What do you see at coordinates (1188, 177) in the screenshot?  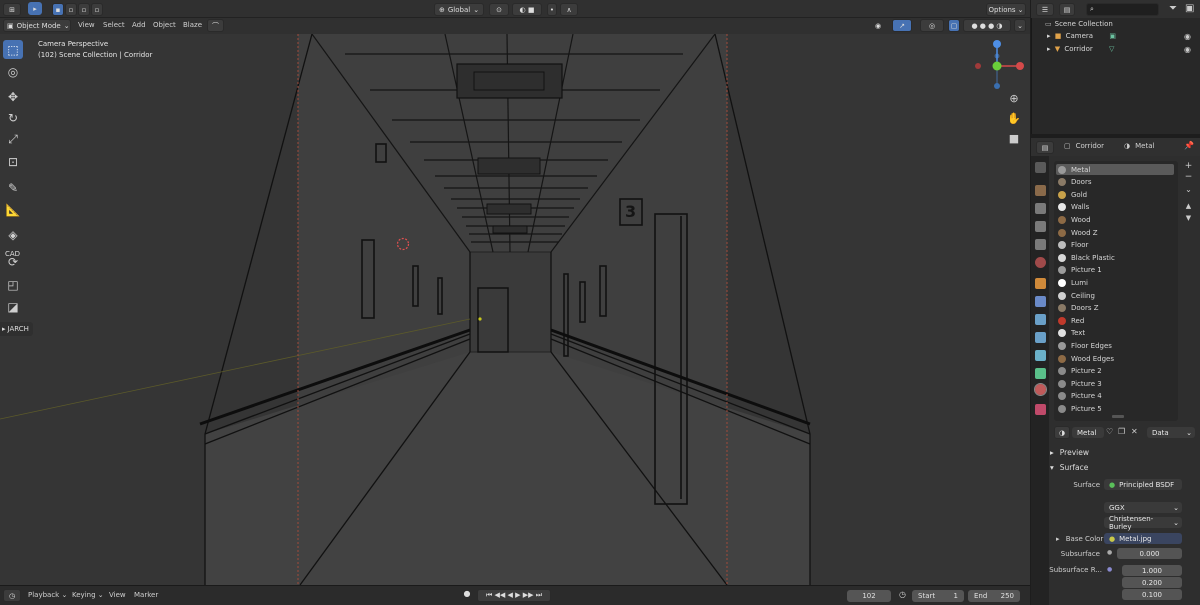 I see `remove-slot-button: −` at bounding box center [1188, 177].